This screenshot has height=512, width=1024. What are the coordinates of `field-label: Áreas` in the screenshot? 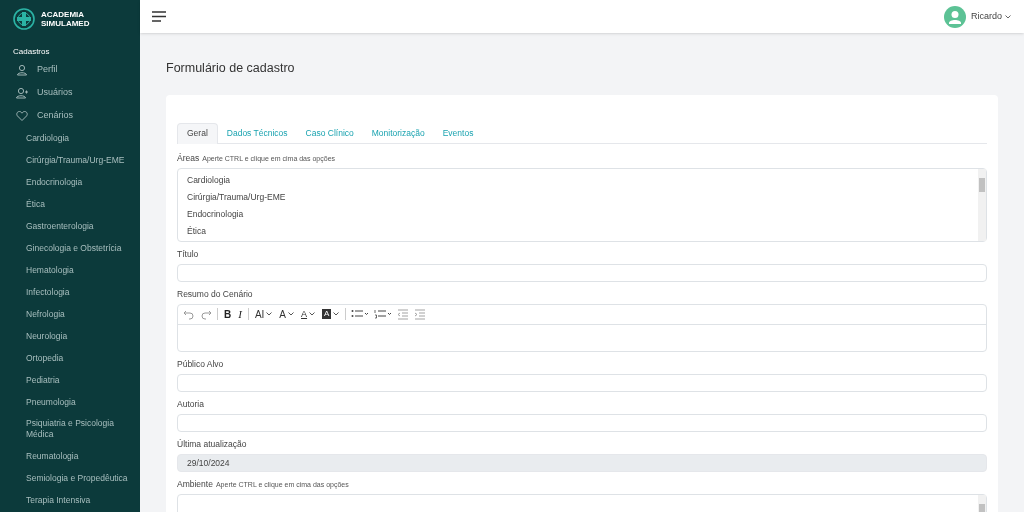 It's located at (188, 158).